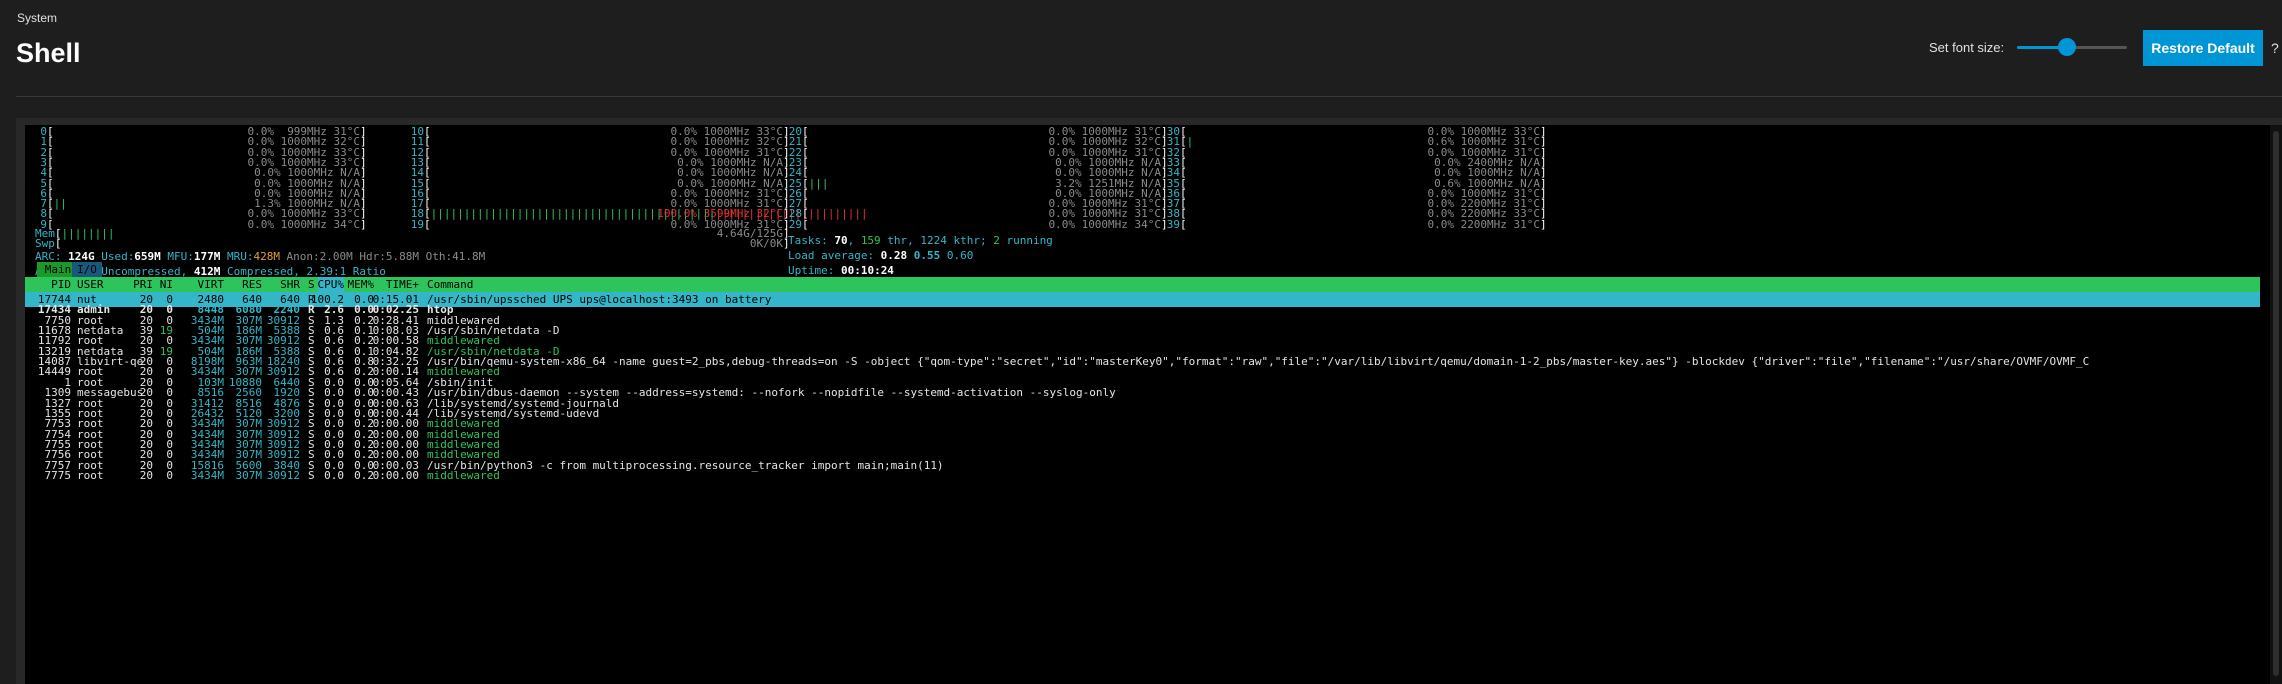 The height and width of the screenshot is (684, 2282). Describe the element at coordinates (841, 240) in the screenshot. I see `tasks-count: 70` at that location.